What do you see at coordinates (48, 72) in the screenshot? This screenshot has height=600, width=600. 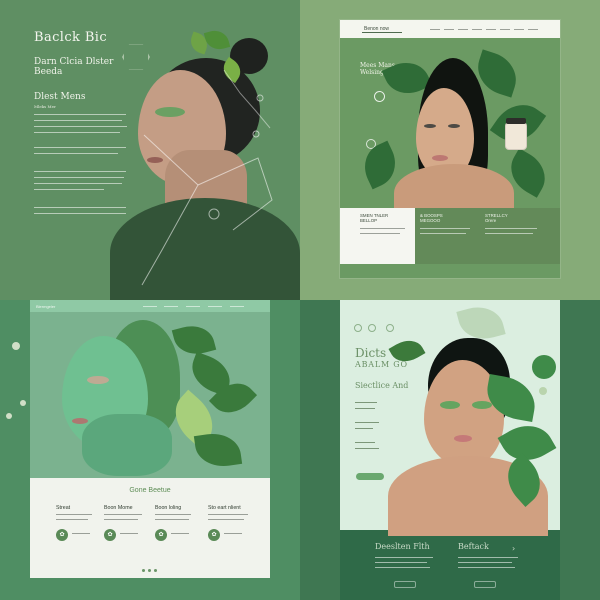 I see `q1-subtitle-line2: Beeda` at bounding box center [48, 72].